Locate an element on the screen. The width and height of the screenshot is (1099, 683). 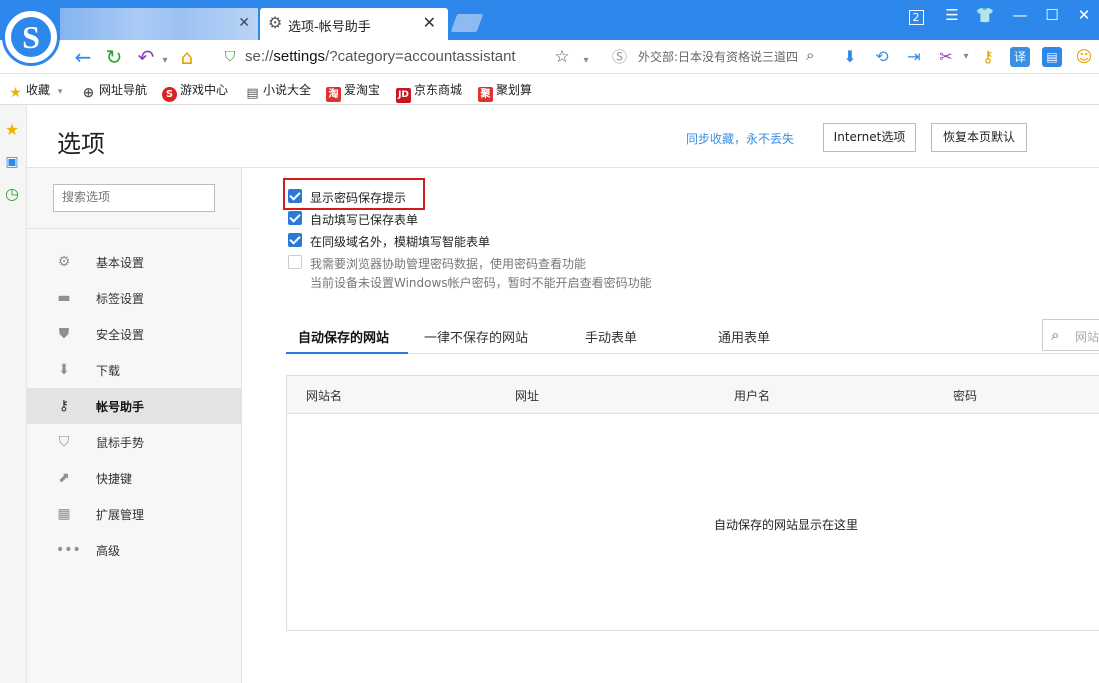
sidebar-item-label: 帐号助手 is located at coordinates (120, 407).